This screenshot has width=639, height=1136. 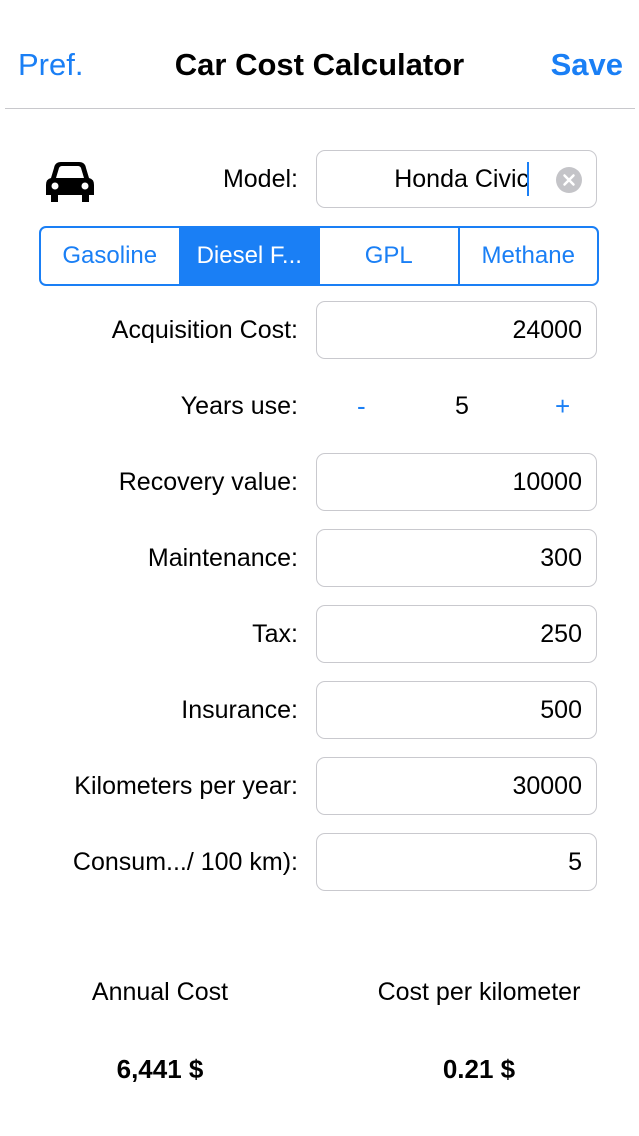 What do you see at coordinates (260, 179) in the screenshot?
I see `model-label: Model:` at bounding box center [260, 179].